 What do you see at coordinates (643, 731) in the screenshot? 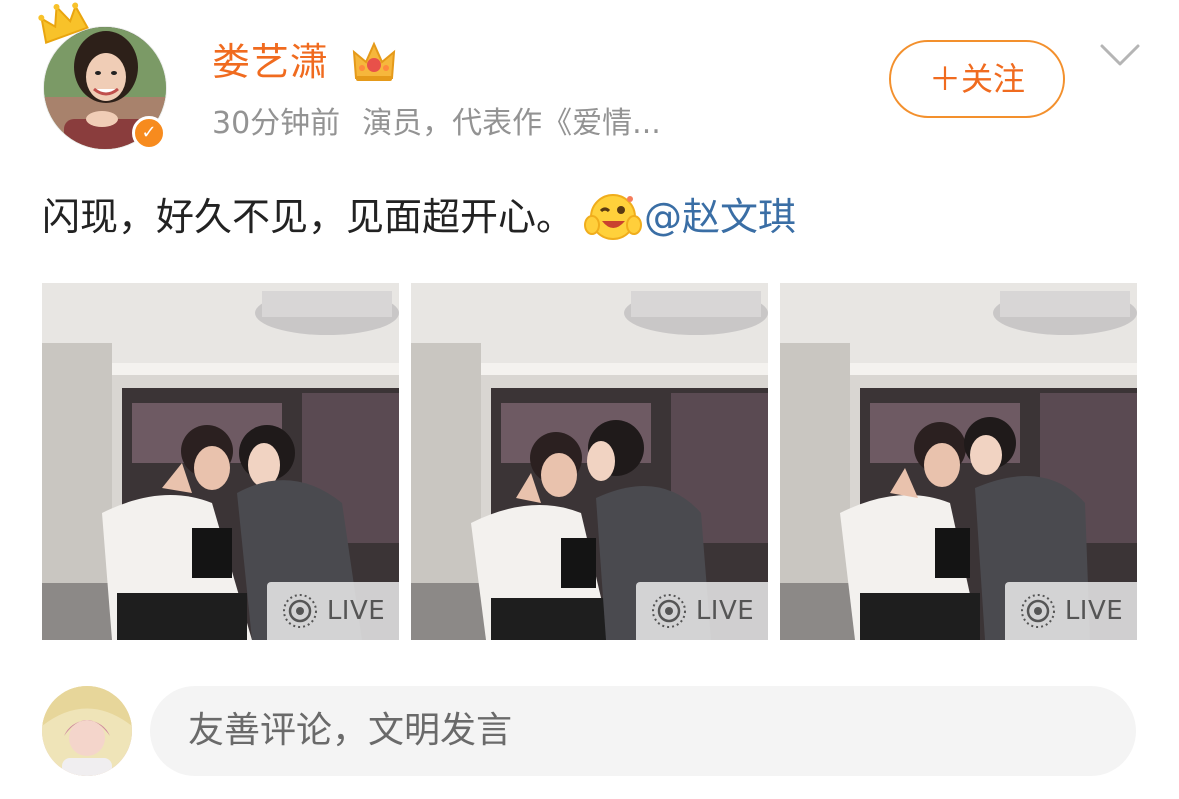
I see `comment-input: 友善评论，文明发言` at bounding box center [643, 731].